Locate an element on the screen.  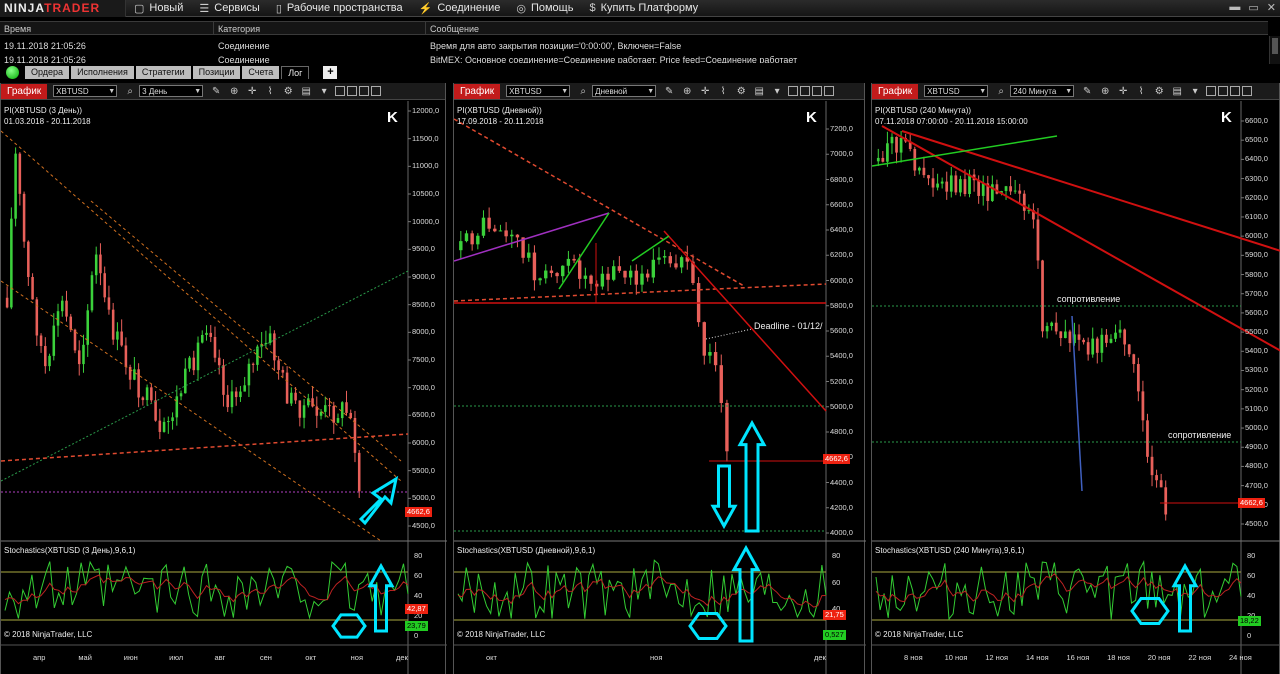
price-axis-label: 5900,0 is located at coordinates (1256, 255).